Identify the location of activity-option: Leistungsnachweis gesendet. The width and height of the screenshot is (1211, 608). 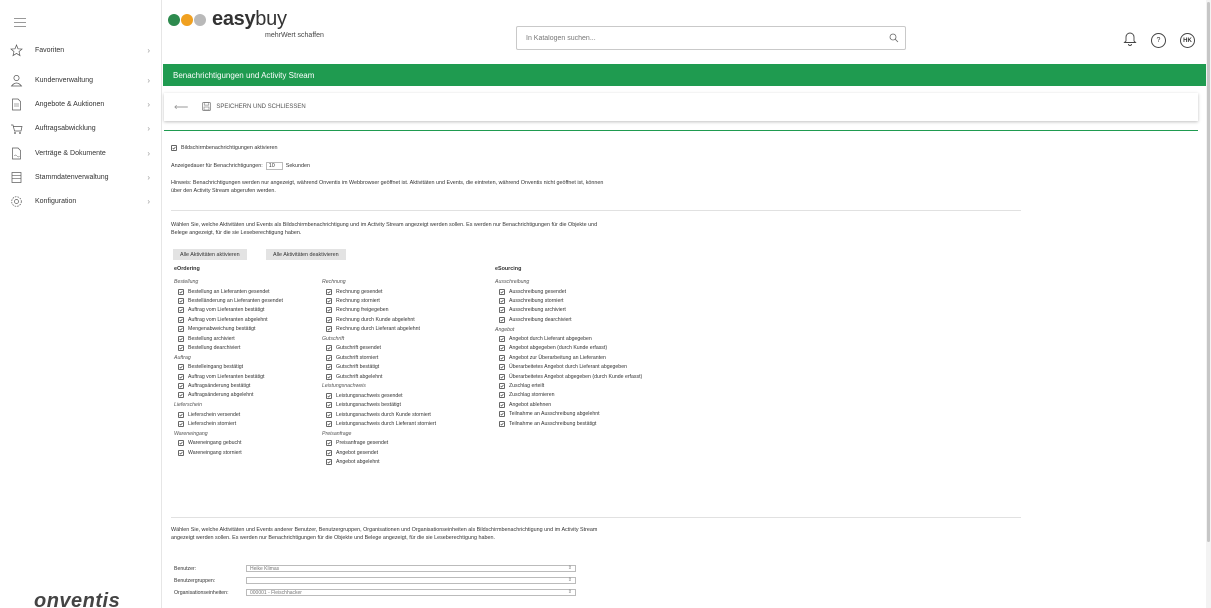
(364, 395).